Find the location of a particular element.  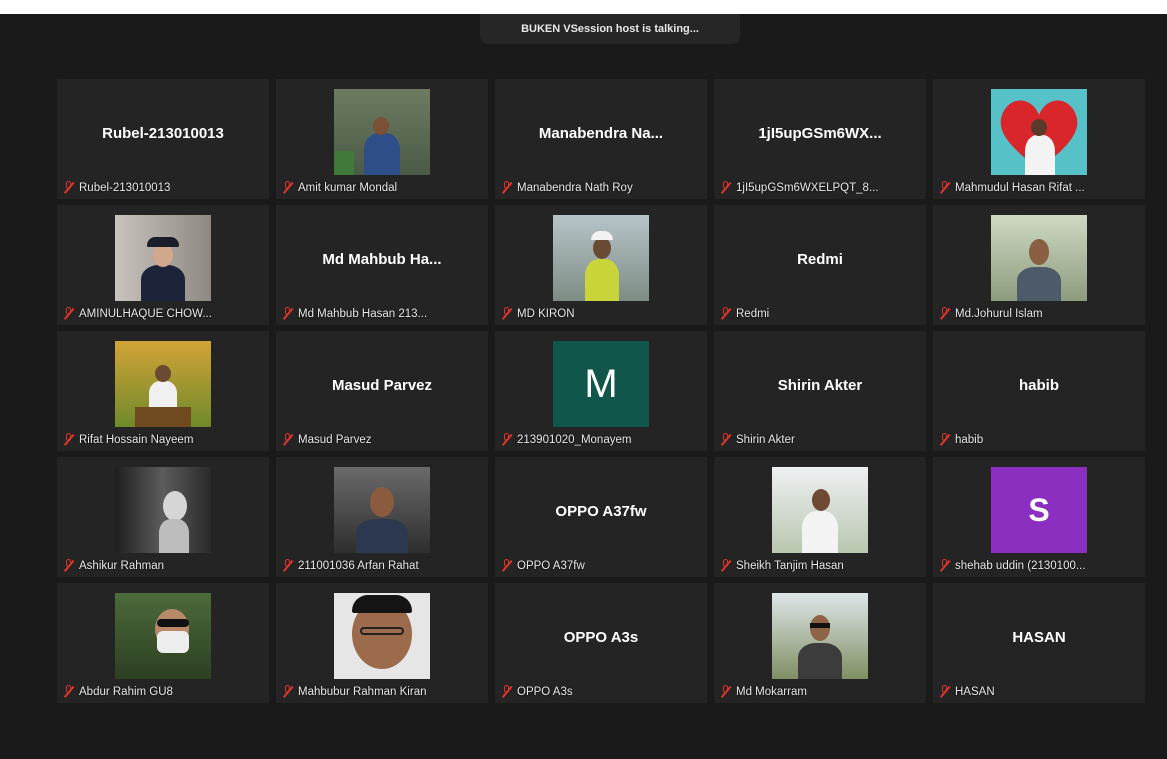

participant-label: Md.Johurul Islam is located at coordinates (999, 313).